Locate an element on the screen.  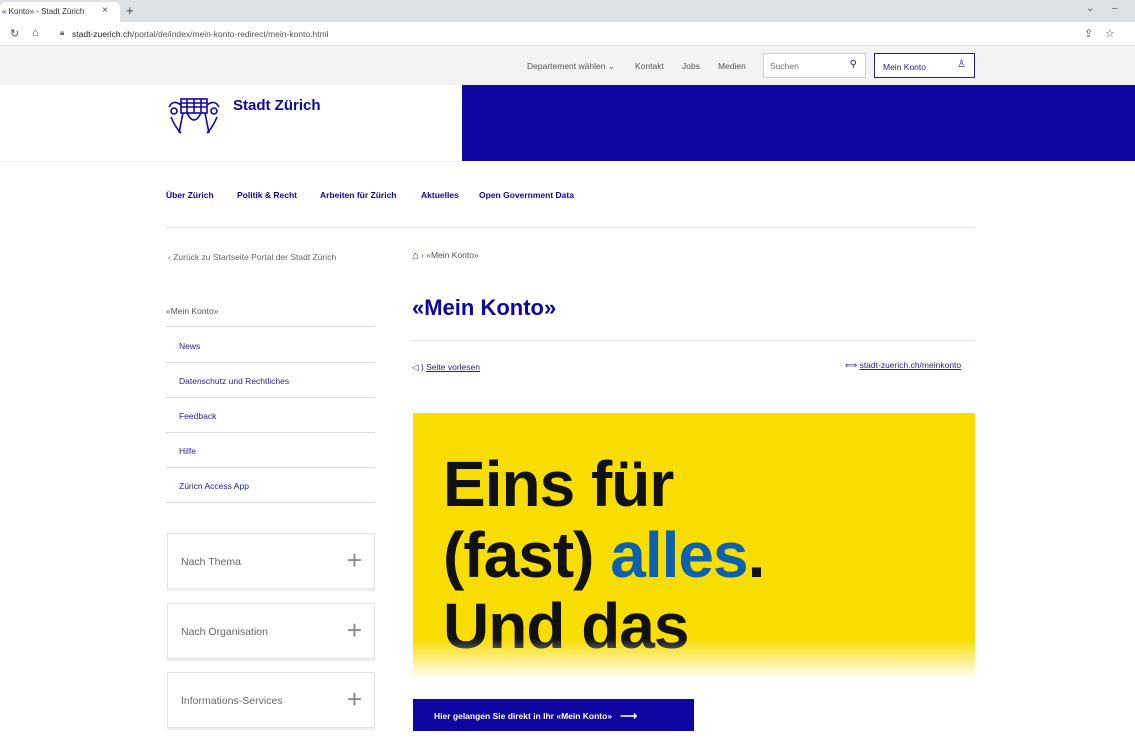
nav-divider is located at coordinates (570, 227).